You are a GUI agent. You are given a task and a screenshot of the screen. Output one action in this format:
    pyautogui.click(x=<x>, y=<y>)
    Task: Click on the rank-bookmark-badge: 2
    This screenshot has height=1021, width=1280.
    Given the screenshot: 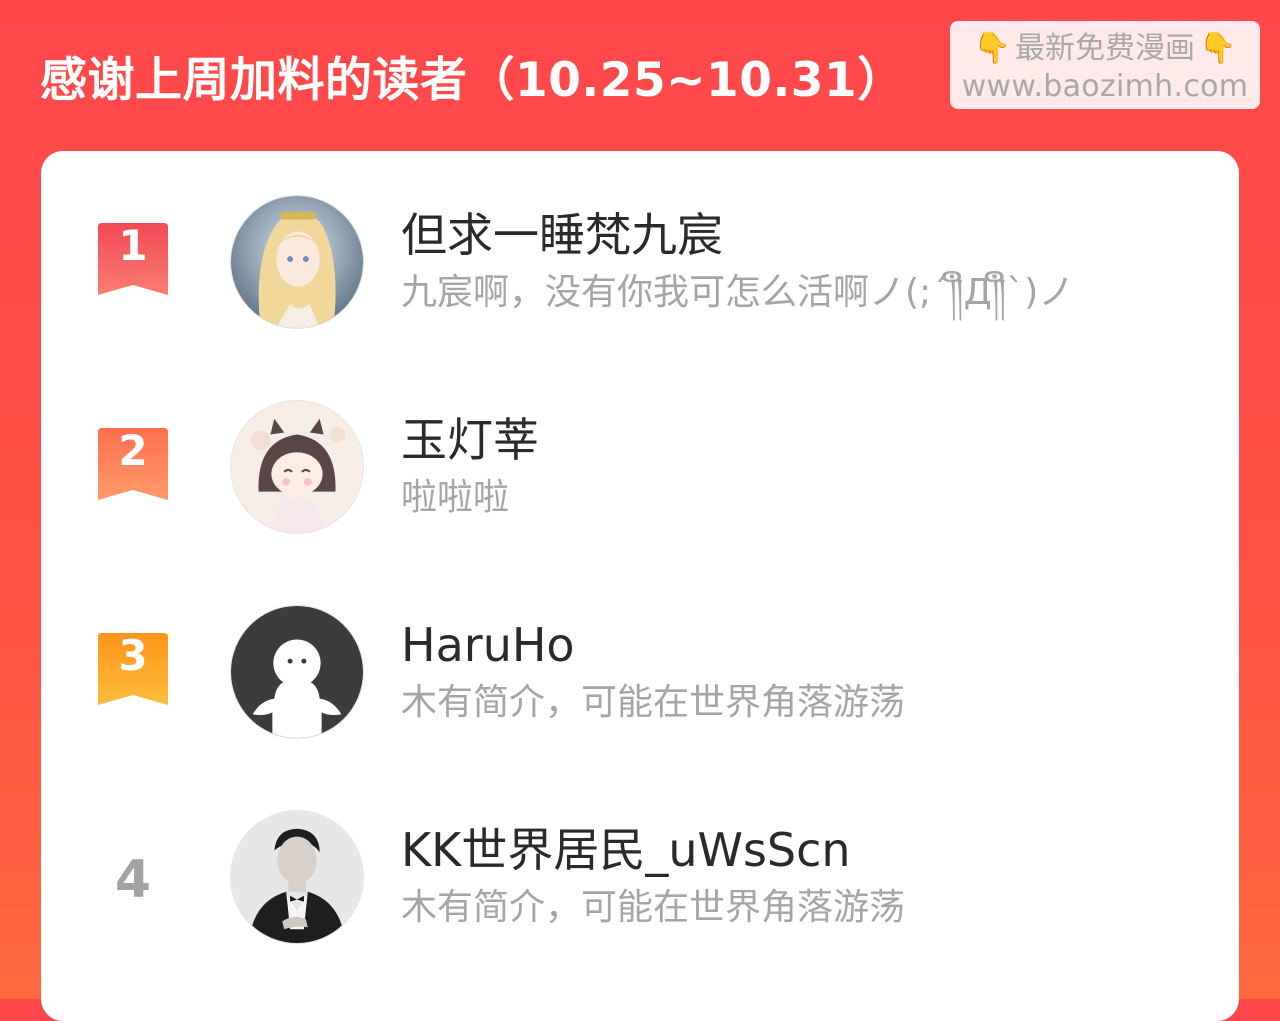 What is the action you would take?
    pyautogui.click(x=133, y=465)
    